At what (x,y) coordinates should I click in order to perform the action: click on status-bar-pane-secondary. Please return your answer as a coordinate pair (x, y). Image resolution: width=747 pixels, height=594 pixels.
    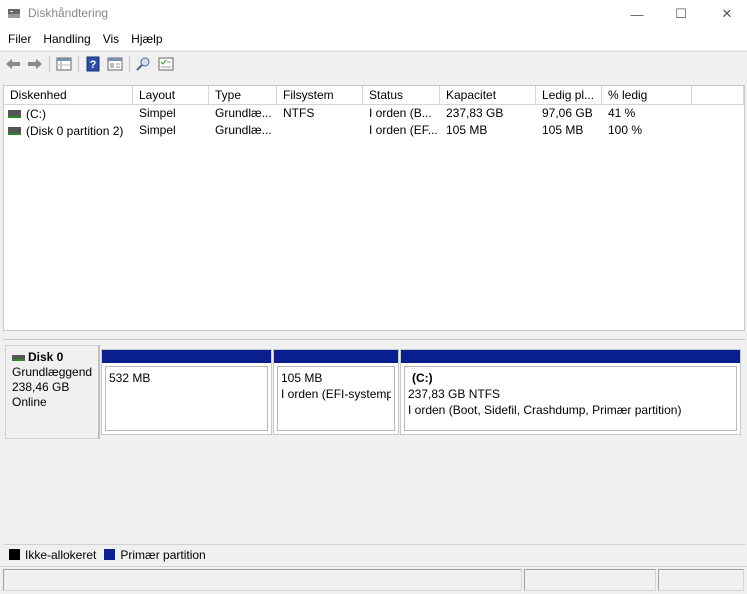
    Looking at the image, I should click on (590, 580).